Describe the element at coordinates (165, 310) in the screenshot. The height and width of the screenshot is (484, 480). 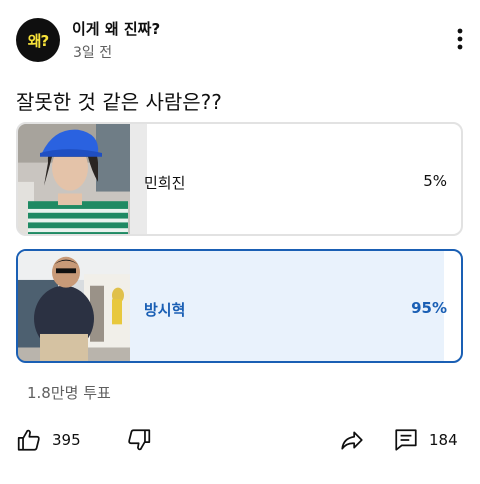
I see `option-2-label: 방시혁` at that location.